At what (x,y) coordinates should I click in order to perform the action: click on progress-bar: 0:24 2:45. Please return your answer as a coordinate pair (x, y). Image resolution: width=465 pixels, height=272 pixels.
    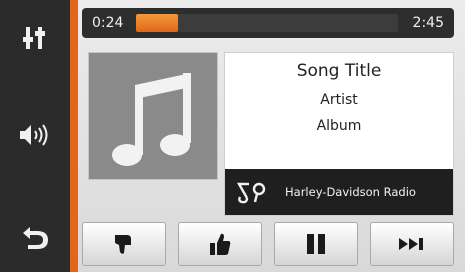
    Looking at the image, I should click on (268, 23).